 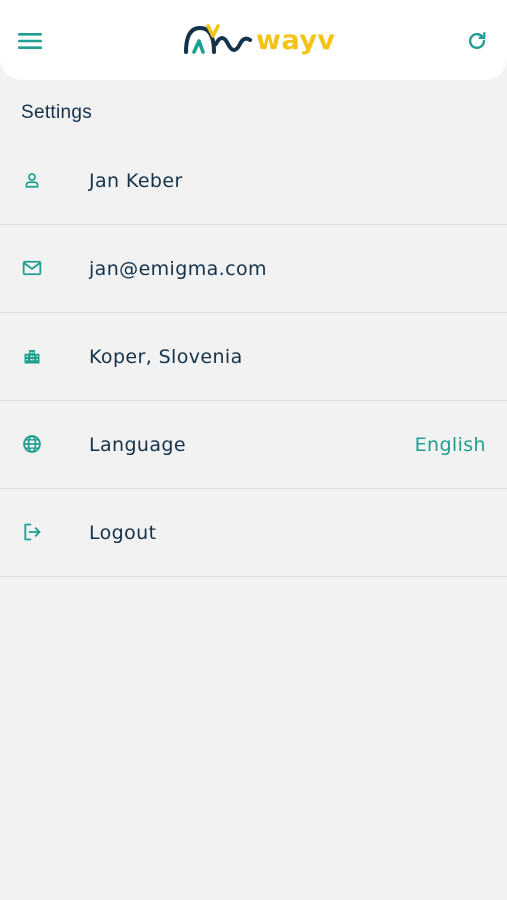 What do you see at coordinates (31, 443) in the screenshot?
I see `globe-icon` at bounding box center [31, 443].